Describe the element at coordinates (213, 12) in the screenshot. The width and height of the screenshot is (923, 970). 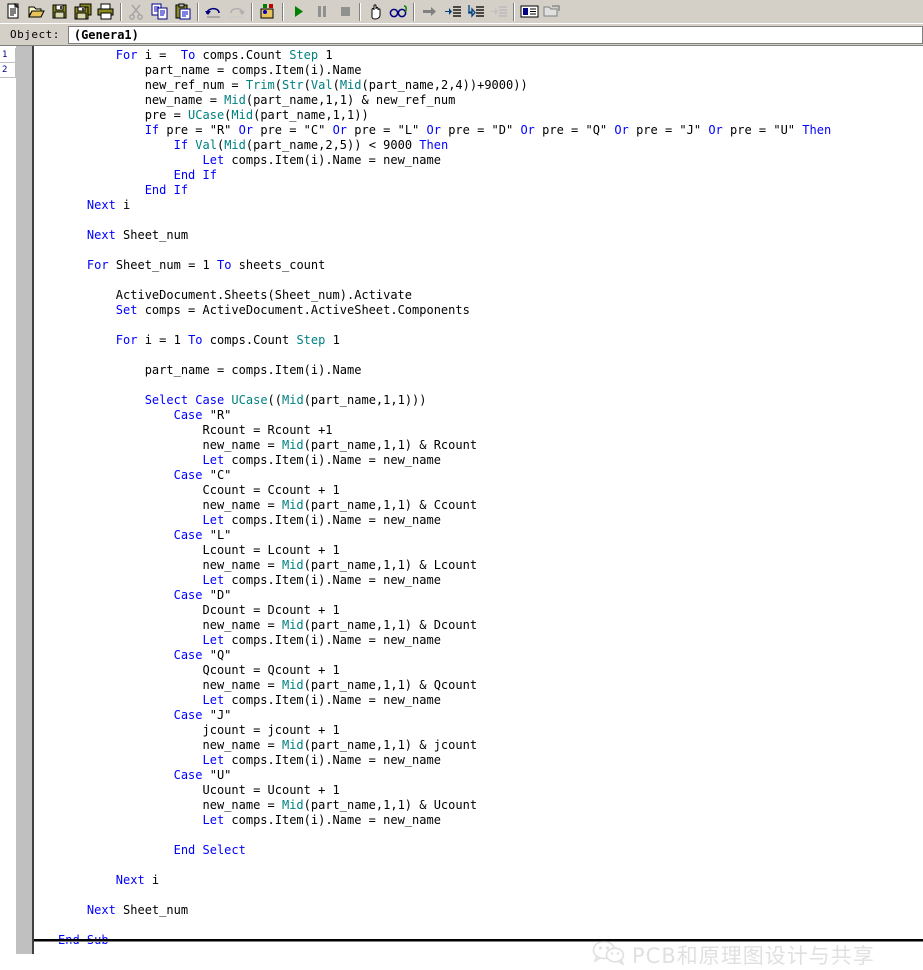
I see `undo-arrow-icon` at that location.